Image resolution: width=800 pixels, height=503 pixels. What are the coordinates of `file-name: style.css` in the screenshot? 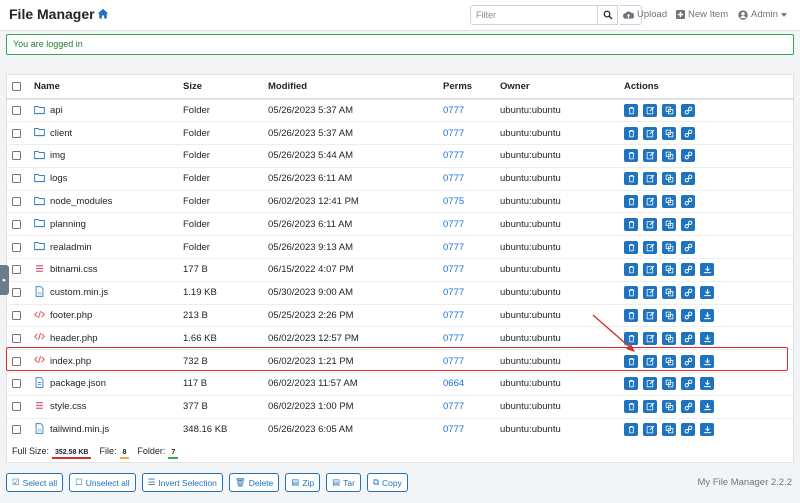 It's located at (68, 406).